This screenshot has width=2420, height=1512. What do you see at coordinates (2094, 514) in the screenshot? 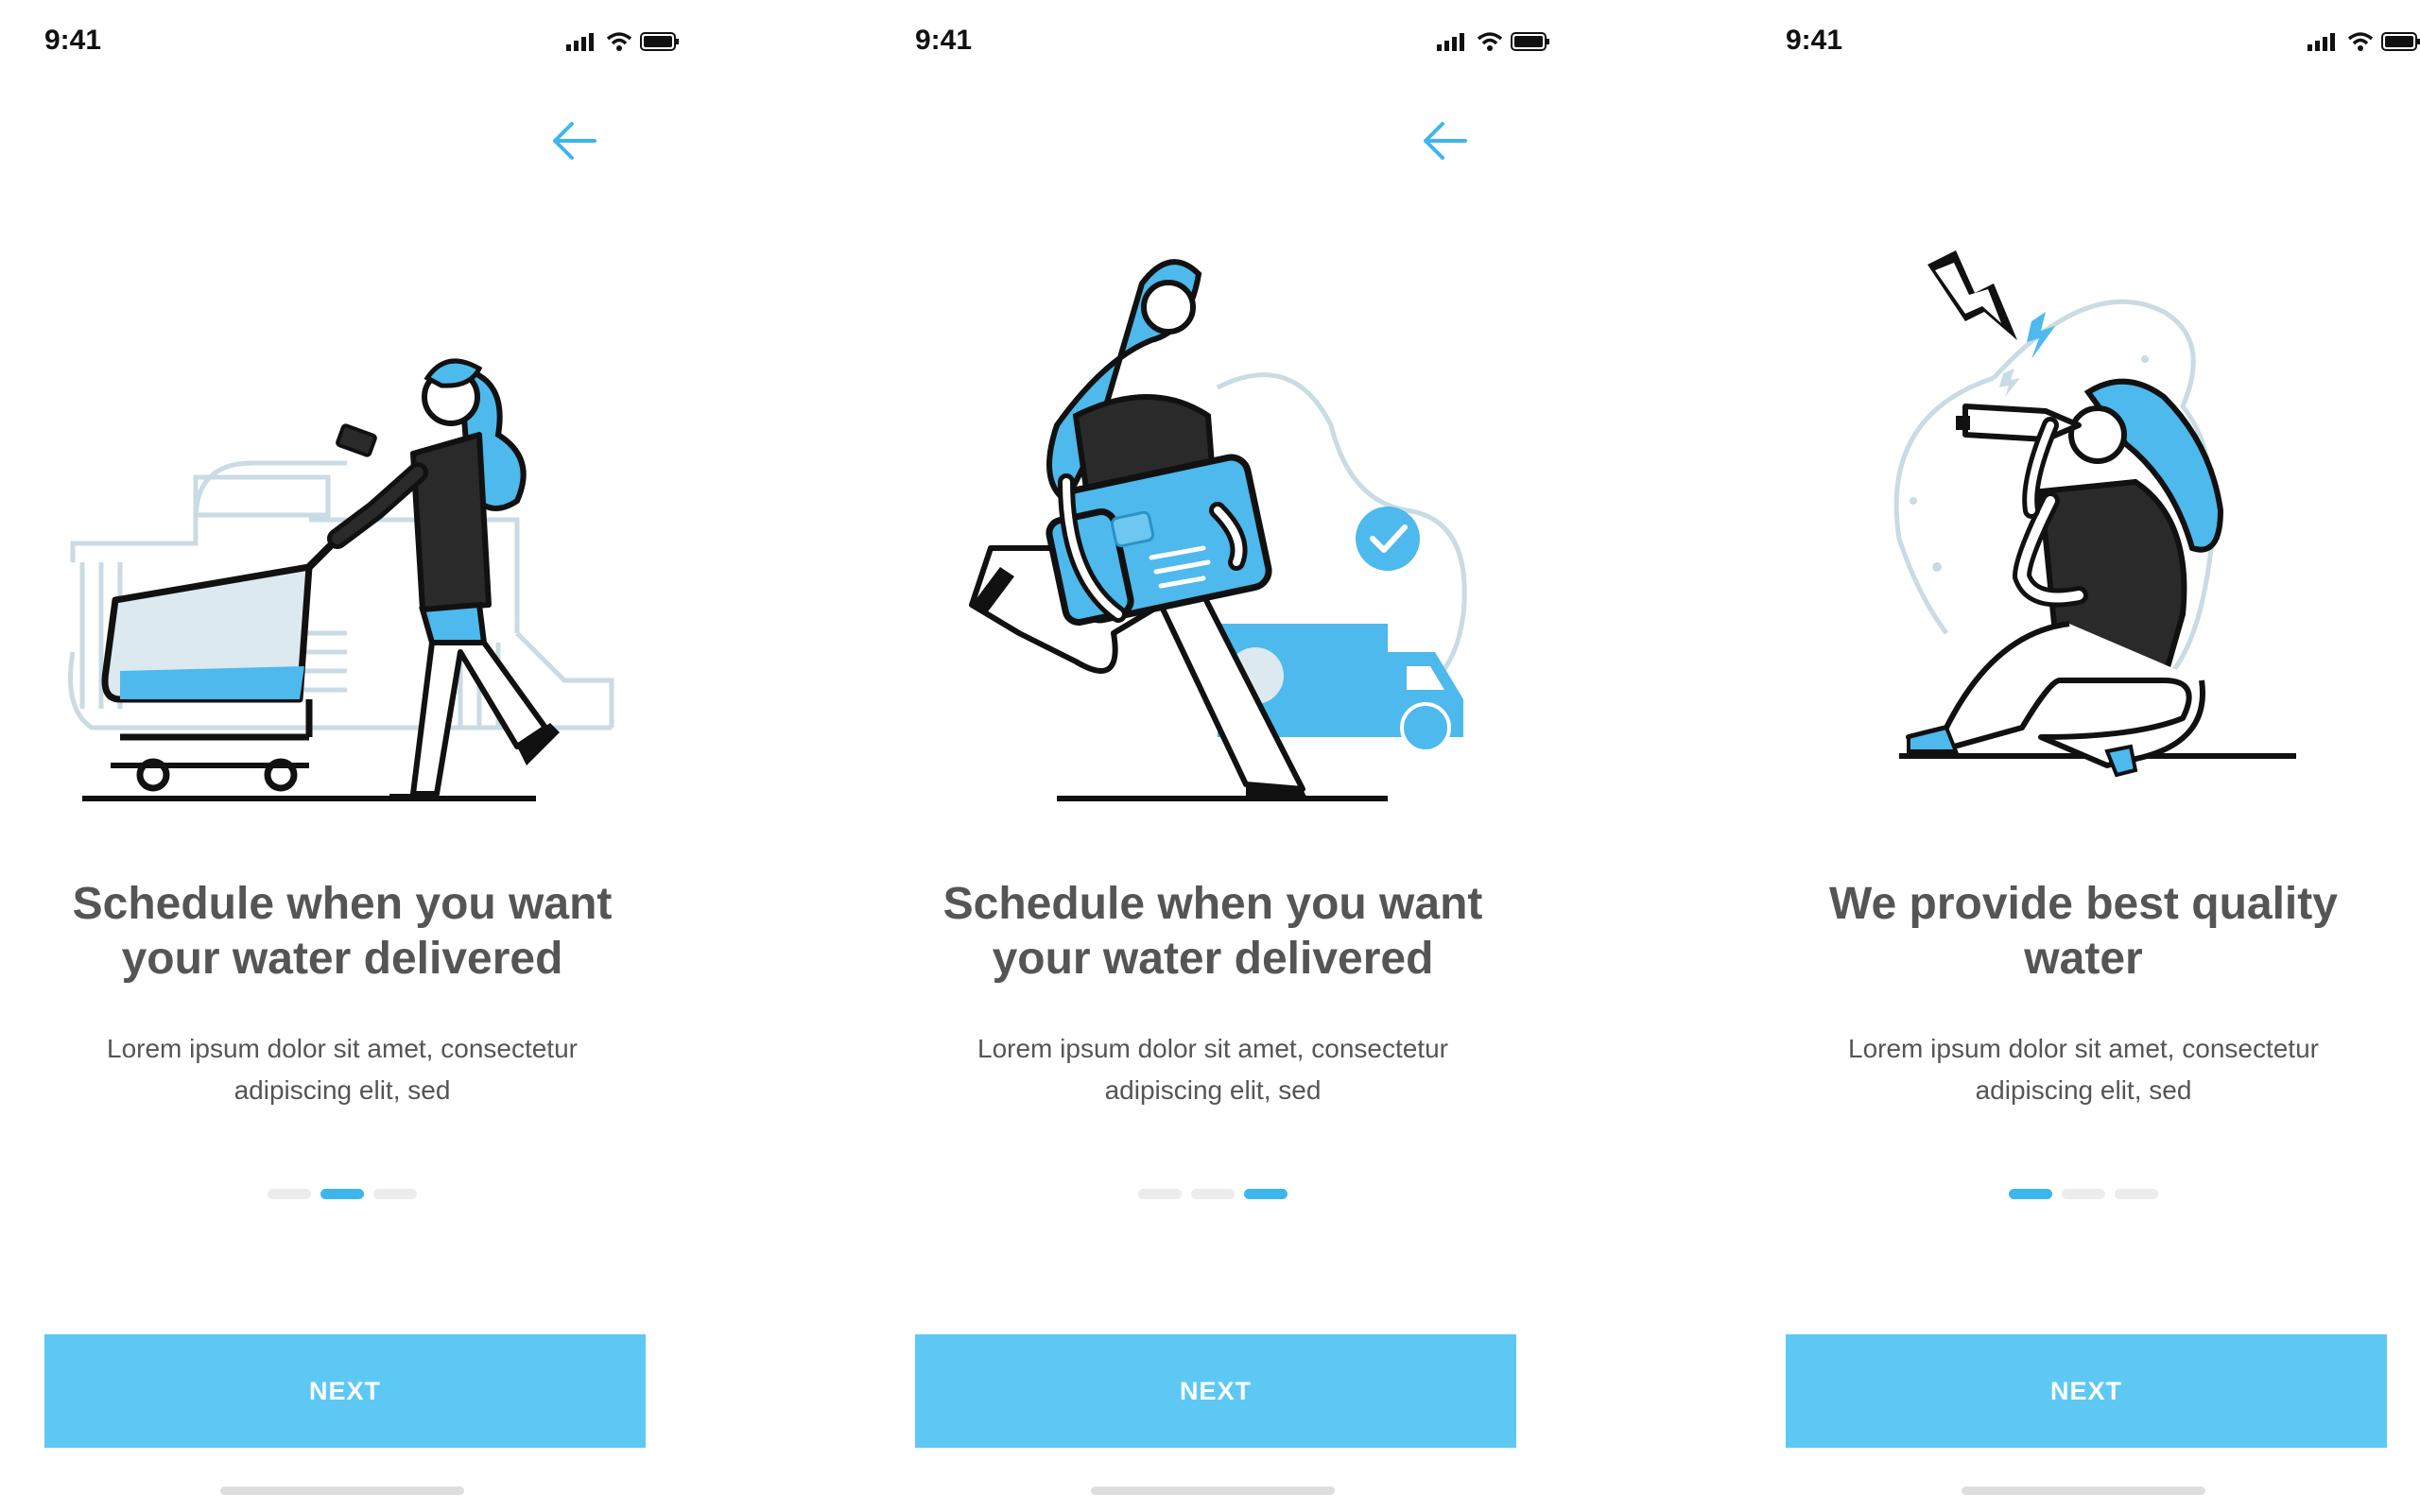
I see `woman-drinking-water-illustration` at bounding box center [2094, 514].